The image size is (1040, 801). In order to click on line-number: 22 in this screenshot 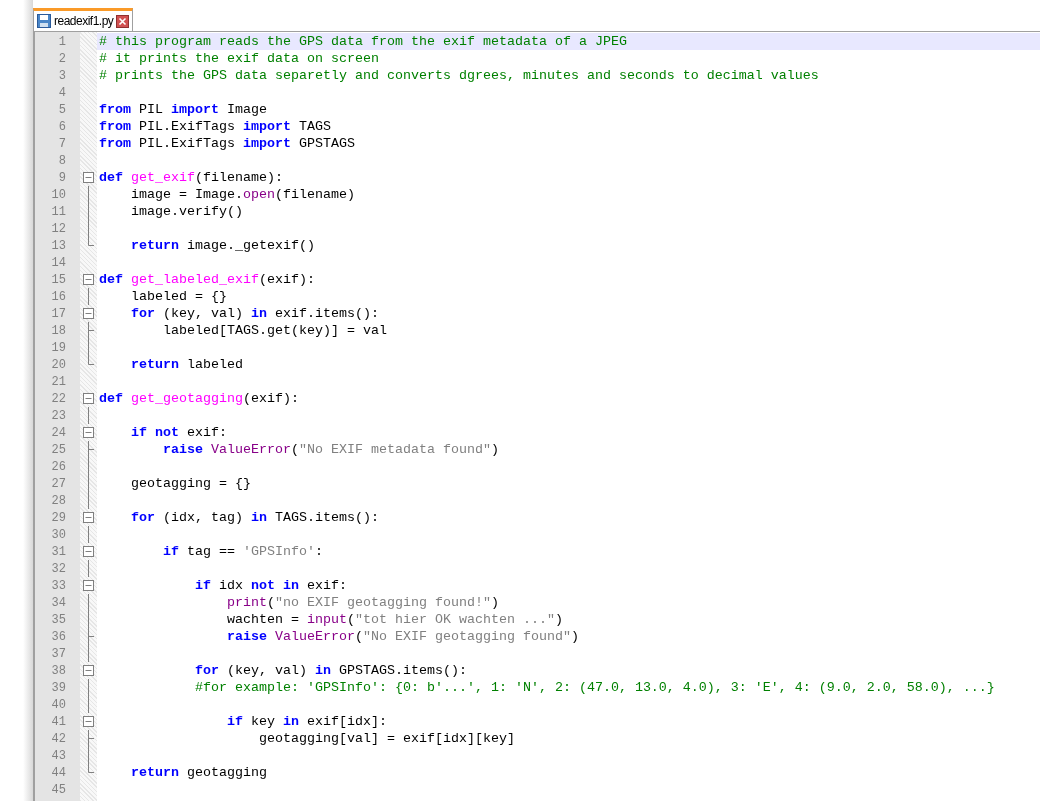, I will do `click(58, 398)`.